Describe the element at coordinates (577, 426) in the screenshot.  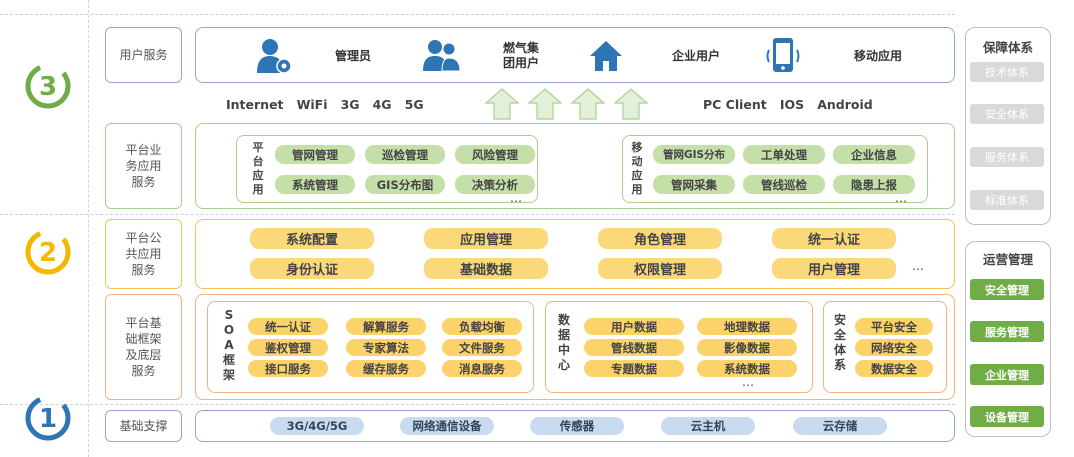
I see `infrastructure-item: 传感器` at that location.